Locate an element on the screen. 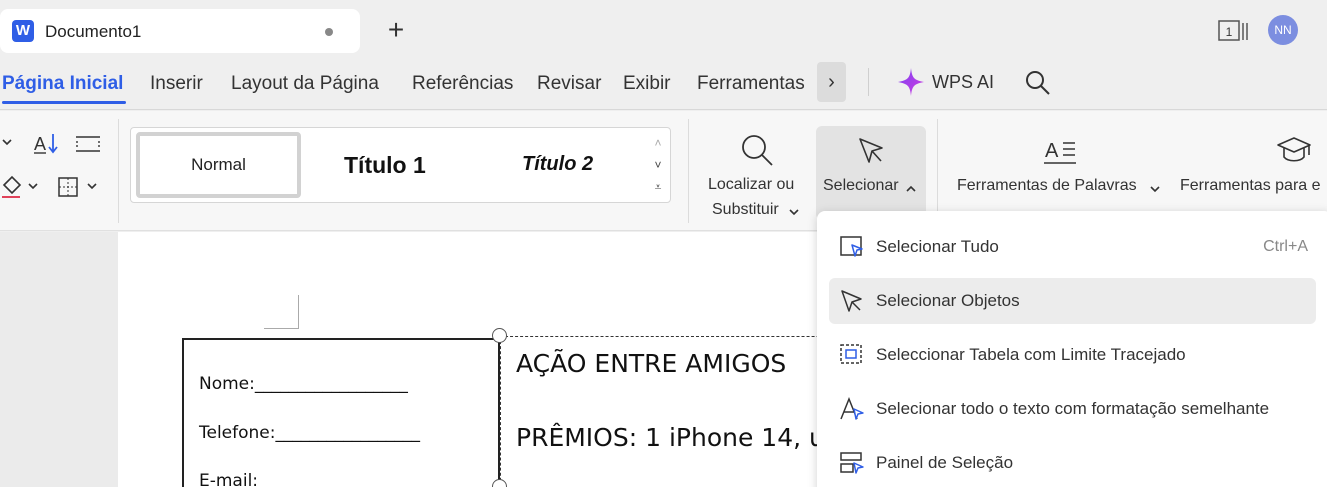 The height and width of the screenshot is (487, 1327). select-chevron-up-icon is located at coordinates (911, 186).